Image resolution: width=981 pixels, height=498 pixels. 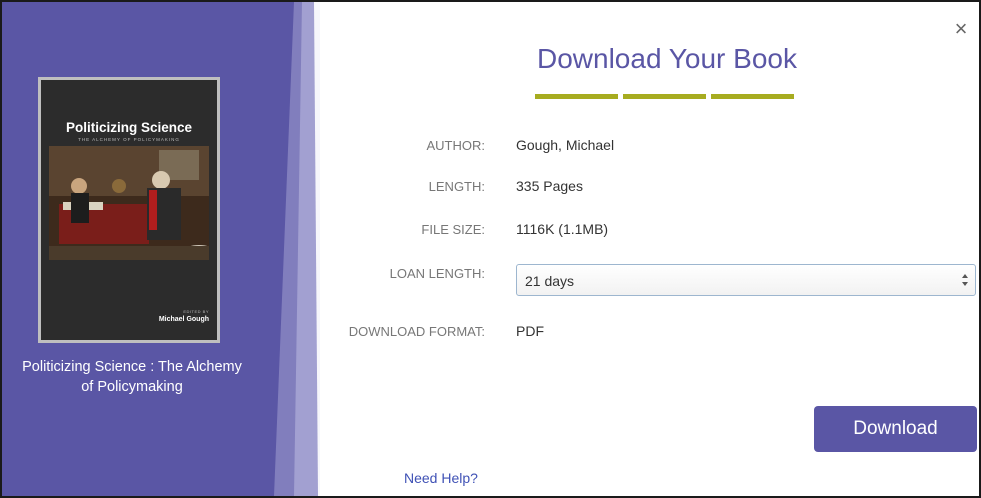 I want to click on close-icon: ×, so click(x=961, y=29).